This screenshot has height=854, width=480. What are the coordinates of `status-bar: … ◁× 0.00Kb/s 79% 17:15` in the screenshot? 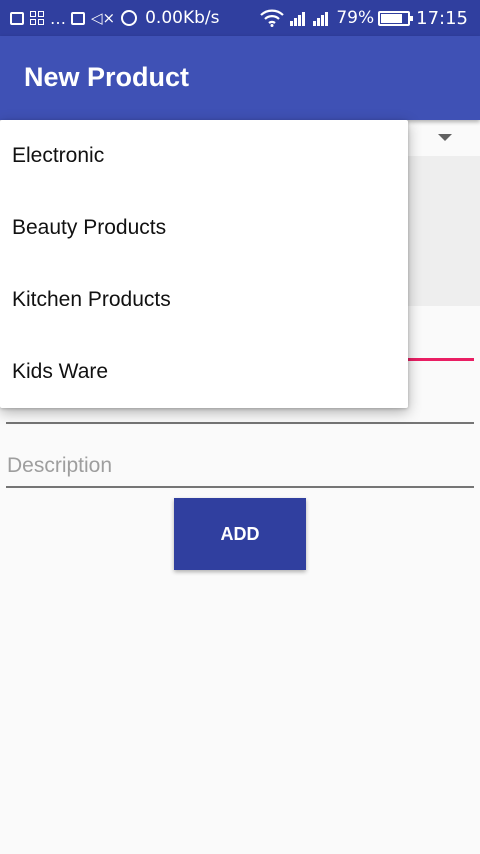 It's located at (240, 18).